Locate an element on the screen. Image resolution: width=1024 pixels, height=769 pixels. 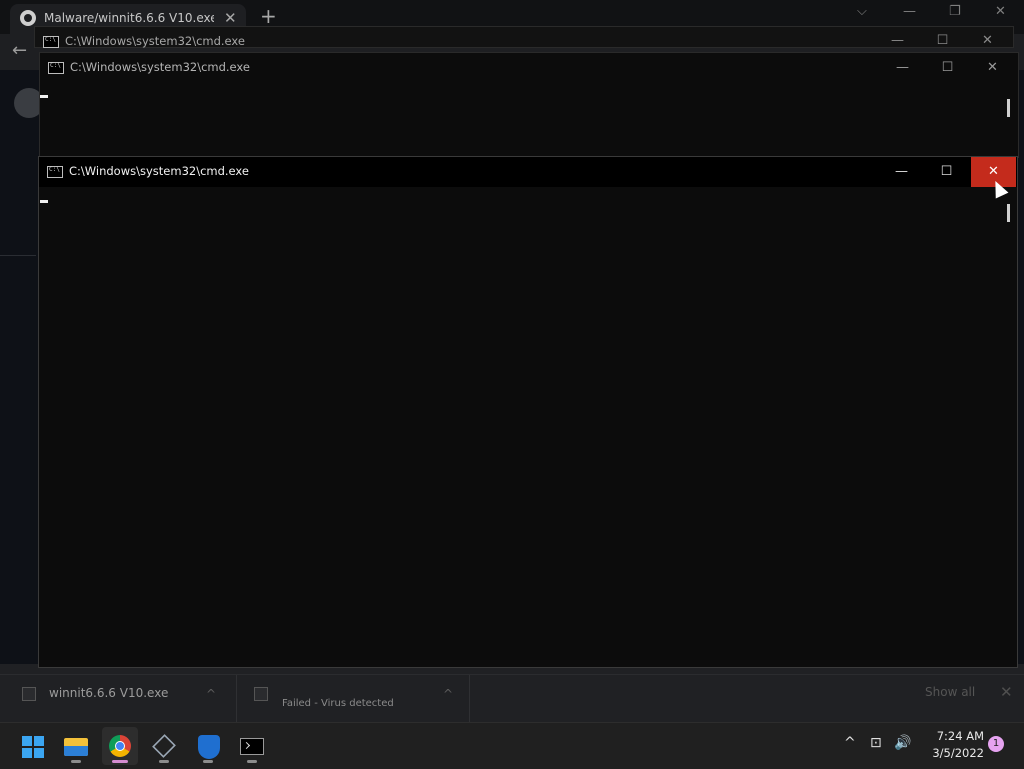
chrome-button is located at coordinates (120, 746).